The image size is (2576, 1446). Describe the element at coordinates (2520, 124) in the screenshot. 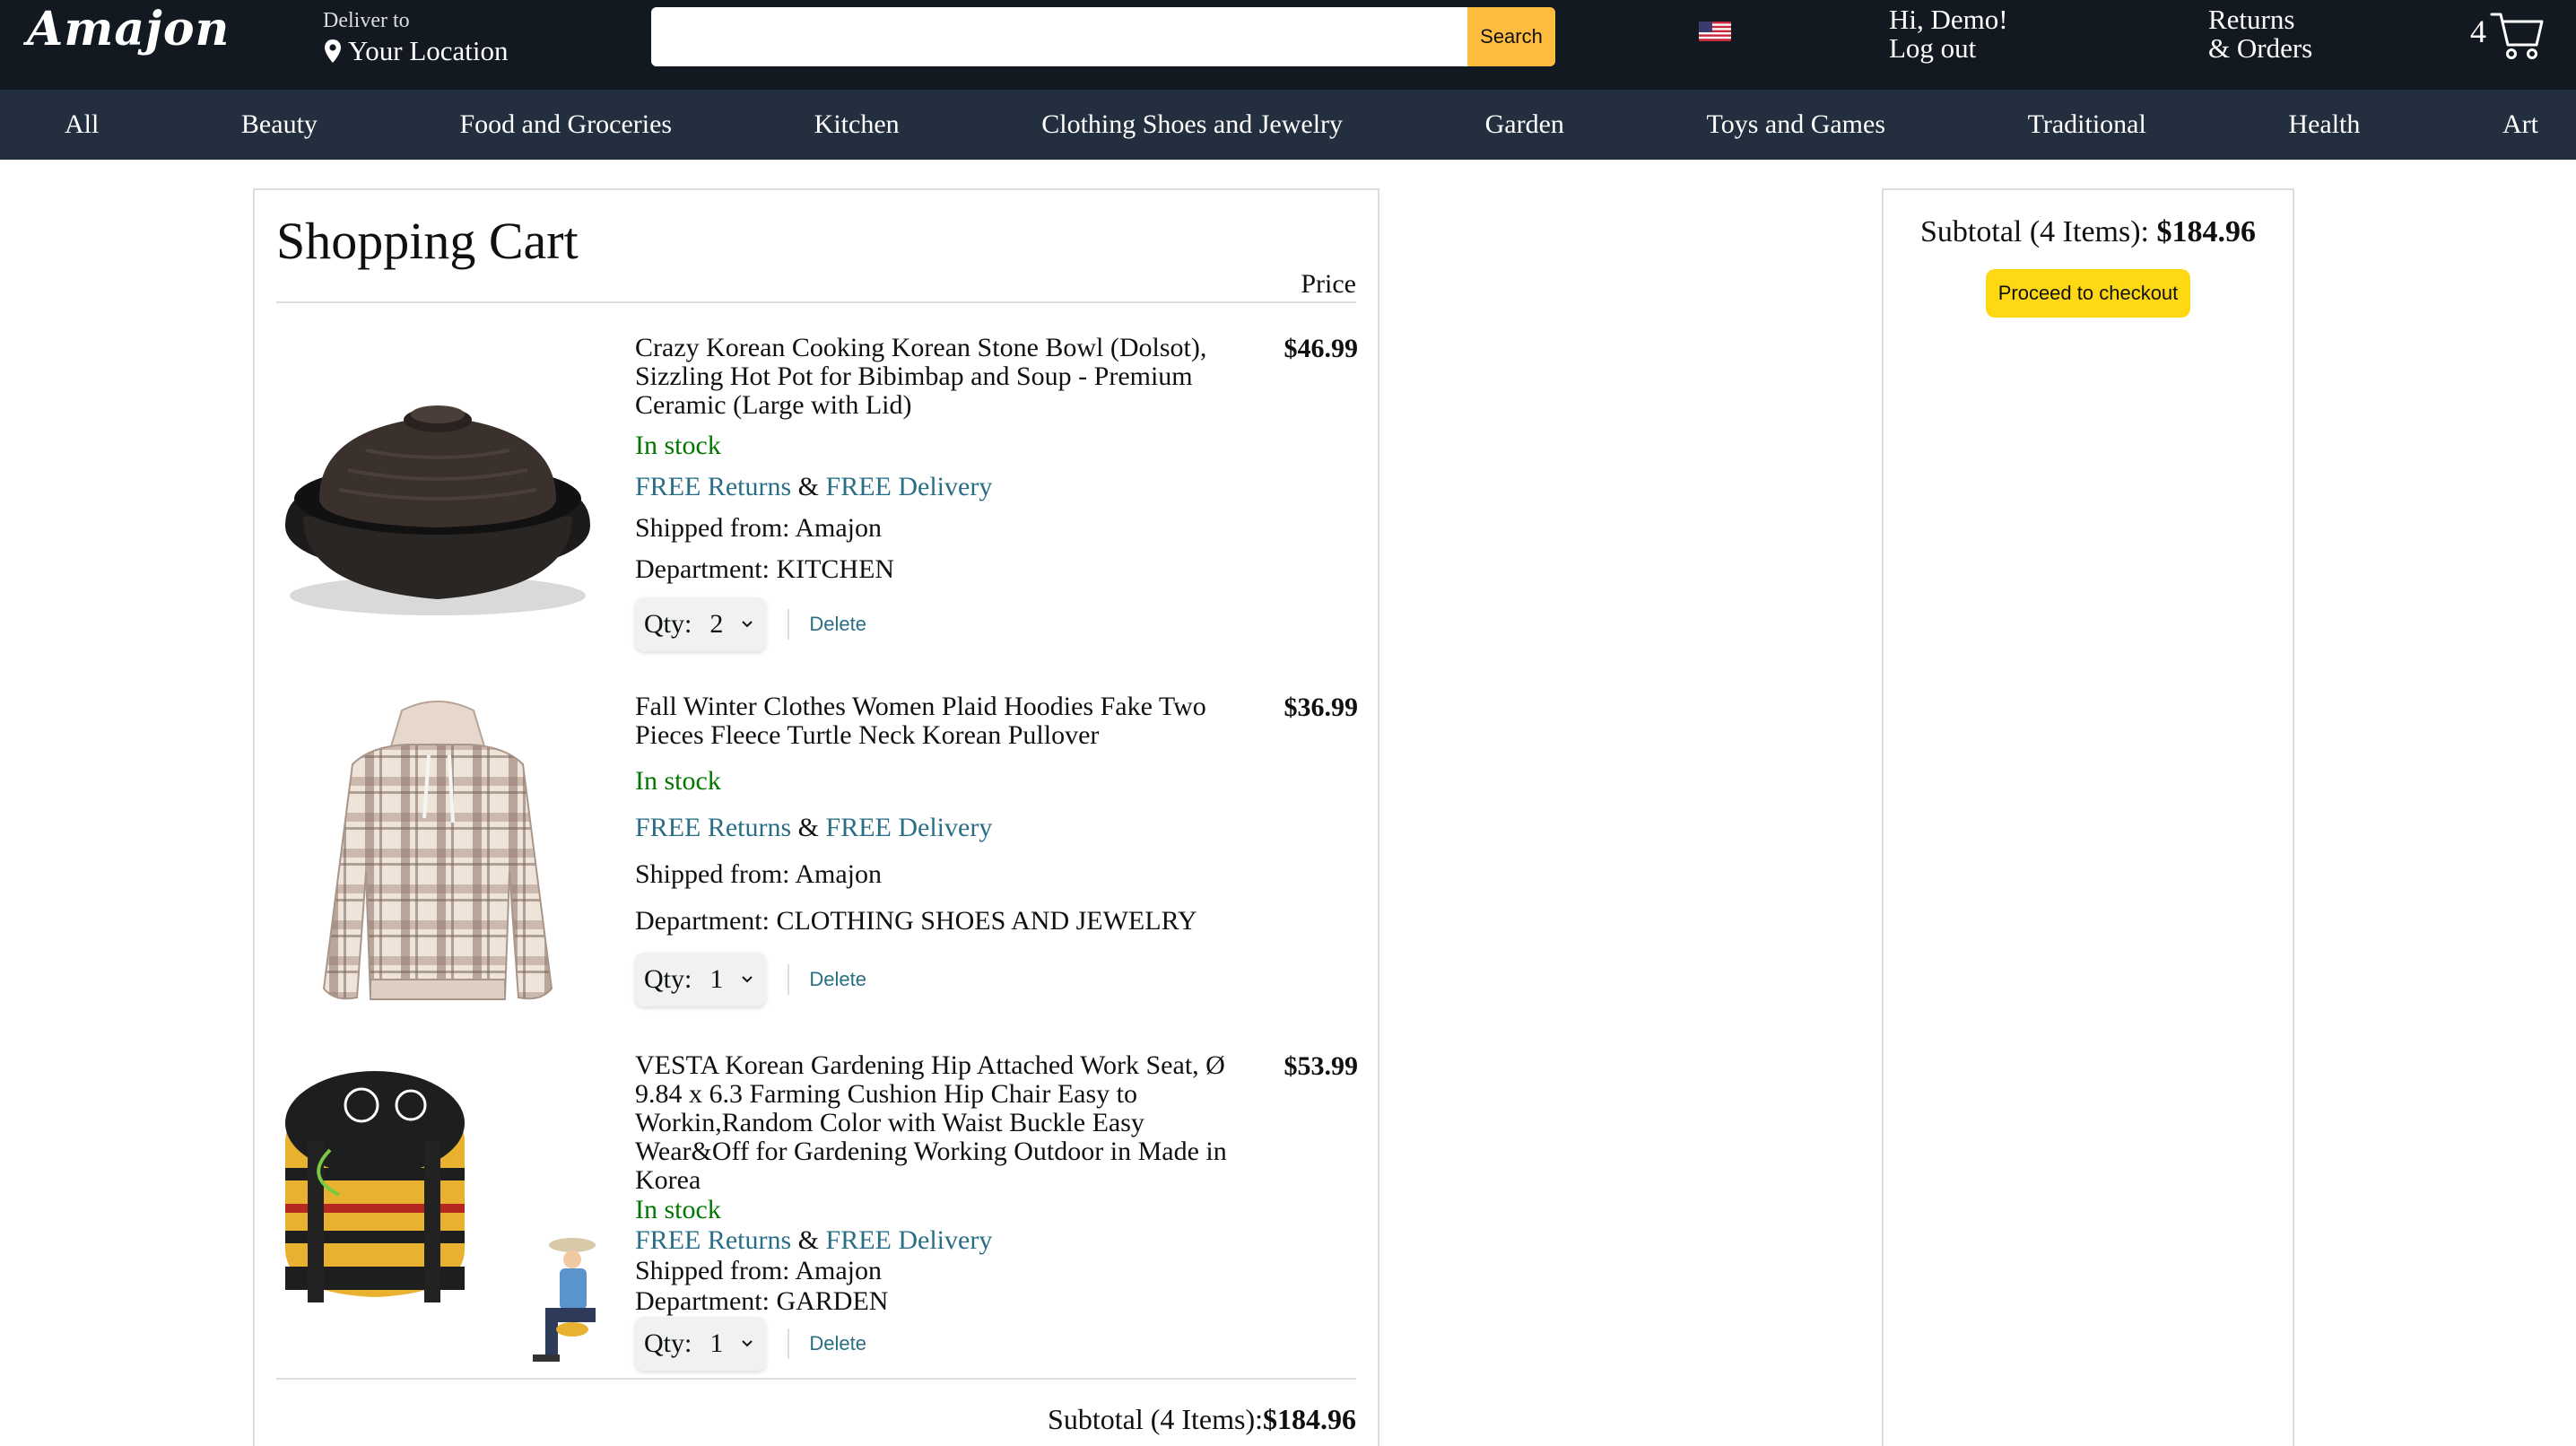

I see `nav-item-art: Art` at that location.